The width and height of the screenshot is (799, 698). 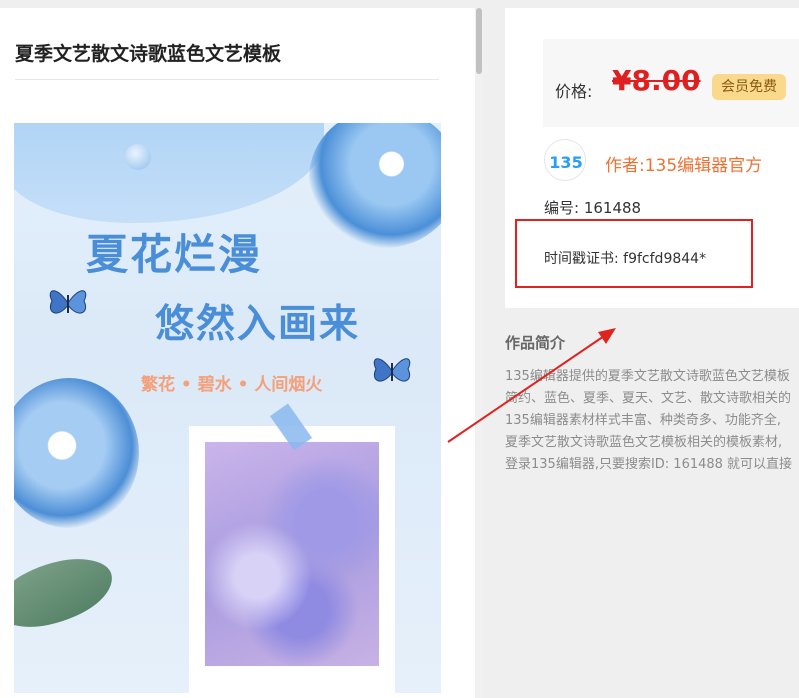 What do you see at coordinates (649, 464) in the screenshot?
I see `intro-line: 登录135编辑器,只要搜索ID: 161488 就可以直接` at bounding box center [649, 464].